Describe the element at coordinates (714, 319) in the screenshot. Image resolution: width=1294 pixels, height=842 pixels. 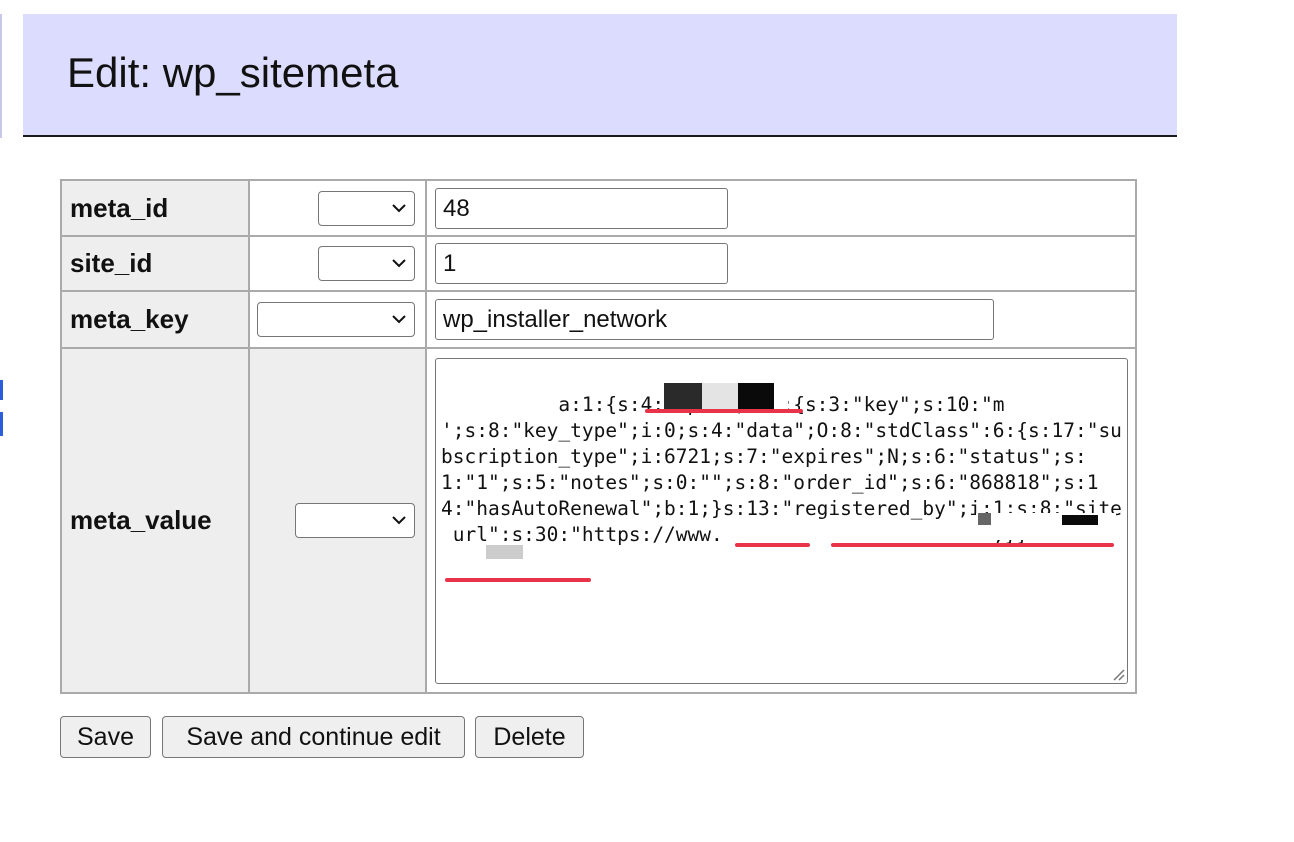
I see `meta-key-input: wp_installer_network` at that location.